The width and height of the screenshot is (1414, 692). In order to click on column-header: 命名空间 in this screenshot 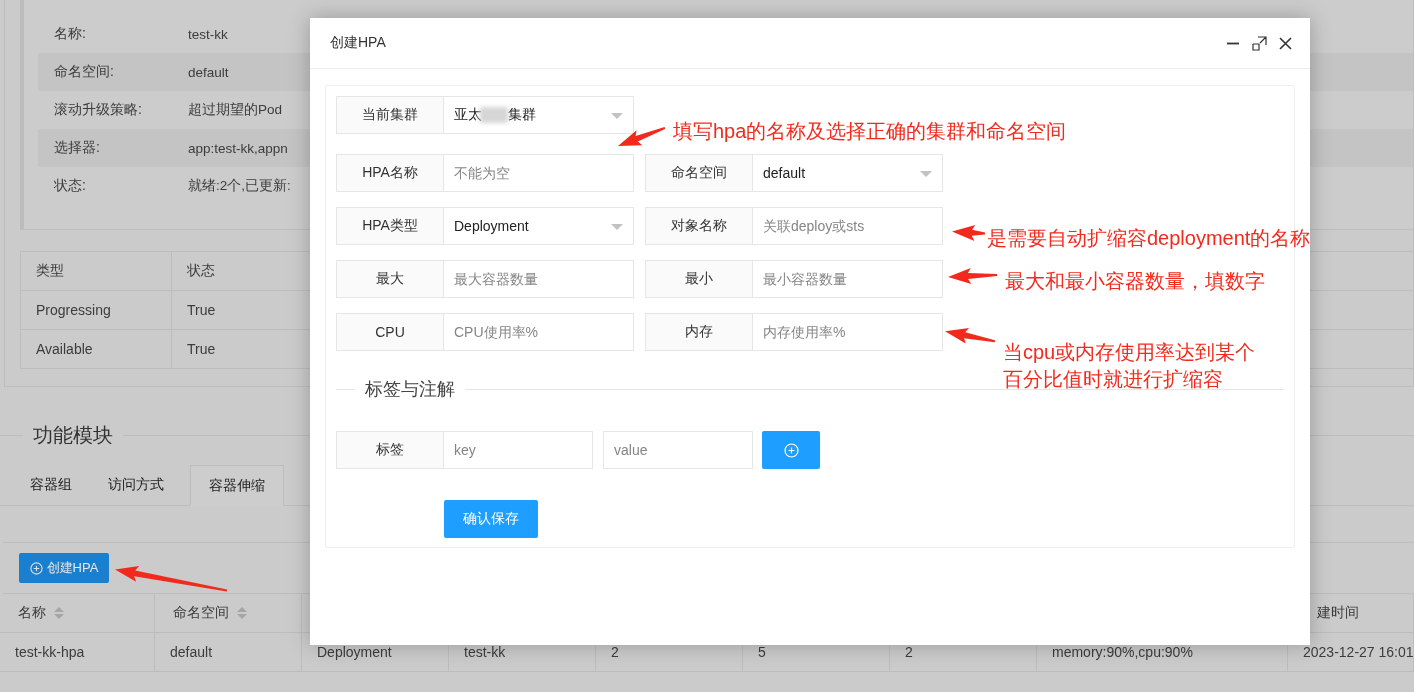, I will do `click(201, 613)`.